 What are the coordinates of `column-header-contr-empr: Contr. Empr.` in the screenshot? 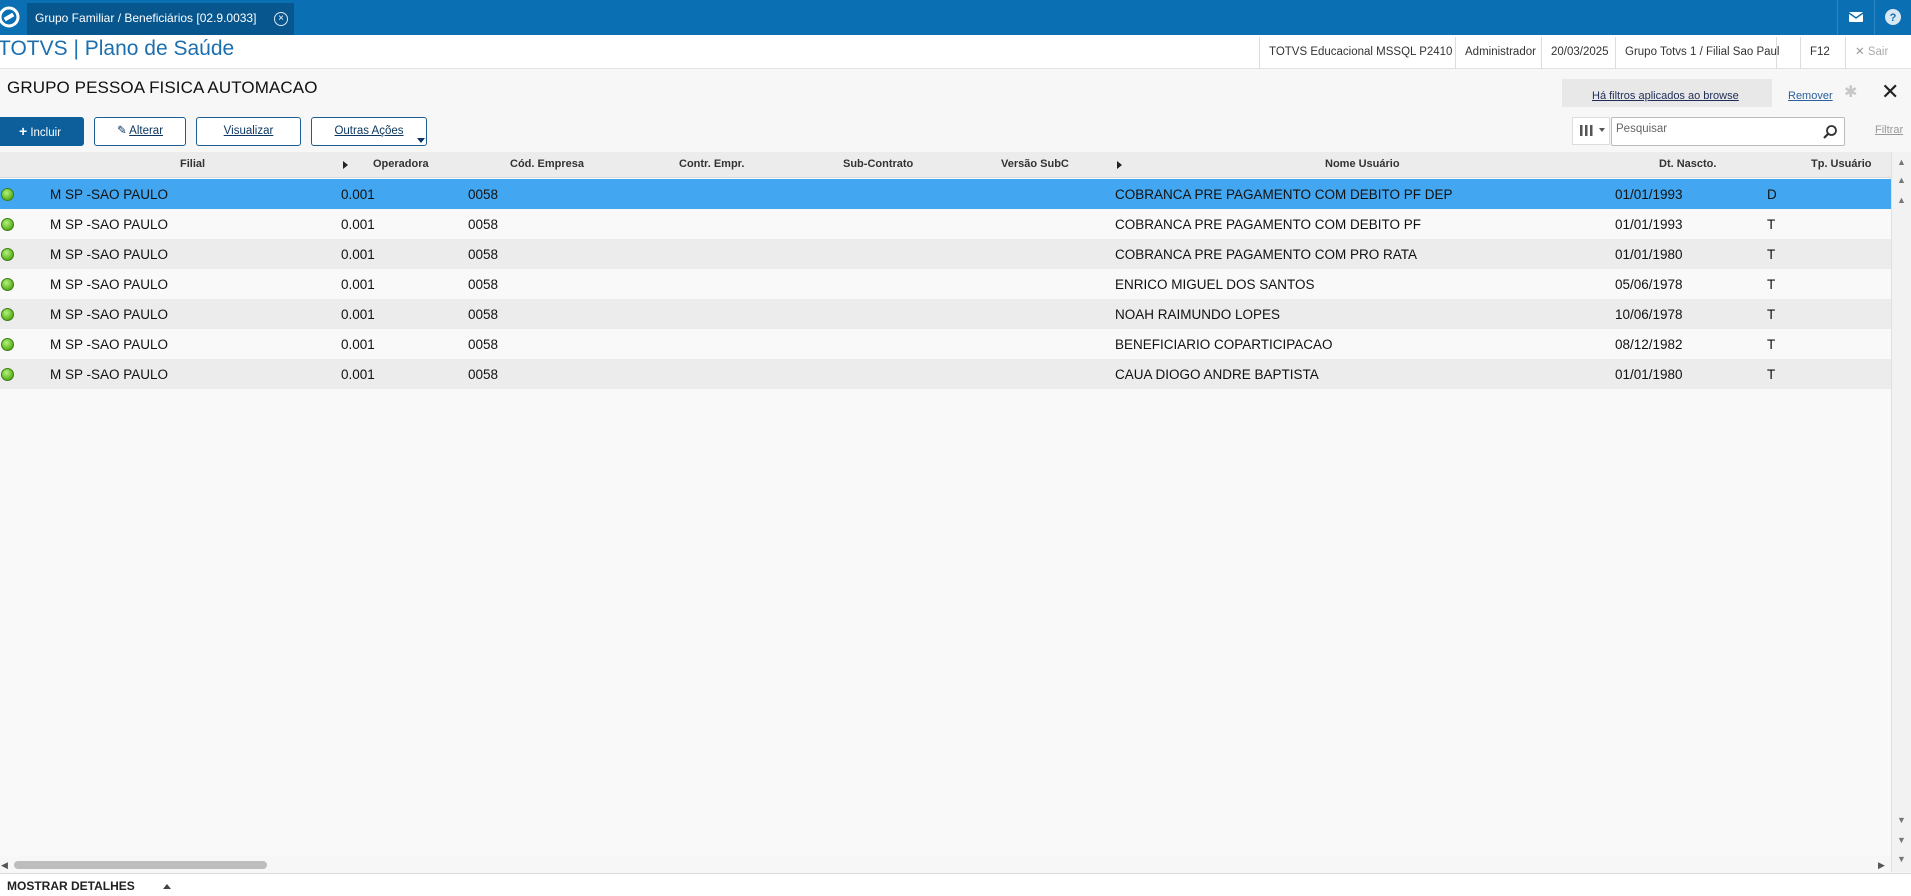 It's located at (711, 164).